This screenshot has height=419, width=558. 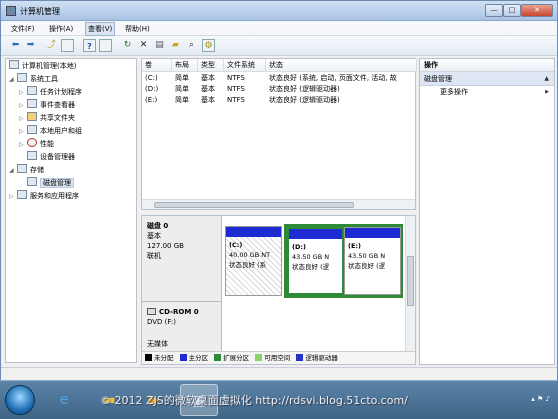 I want to click on back-icon: ⬅, so click(x=15, y=45).